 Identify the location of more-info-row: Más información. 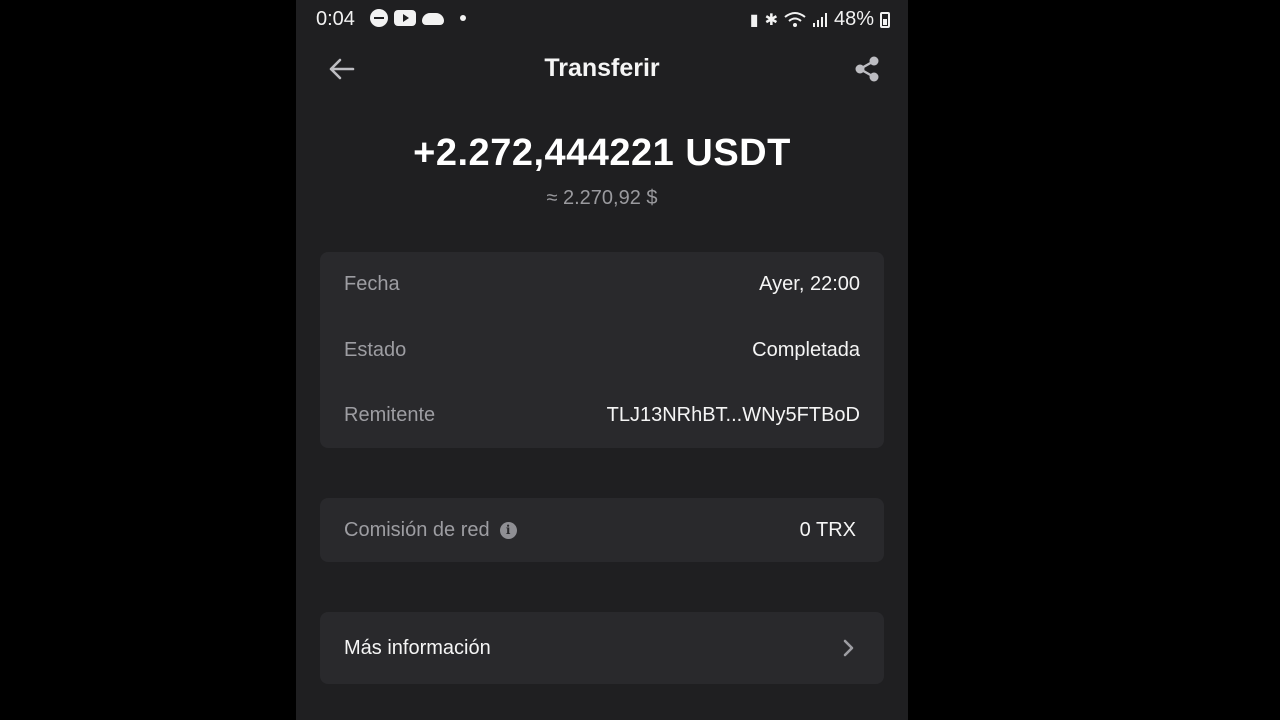
(600, 648).